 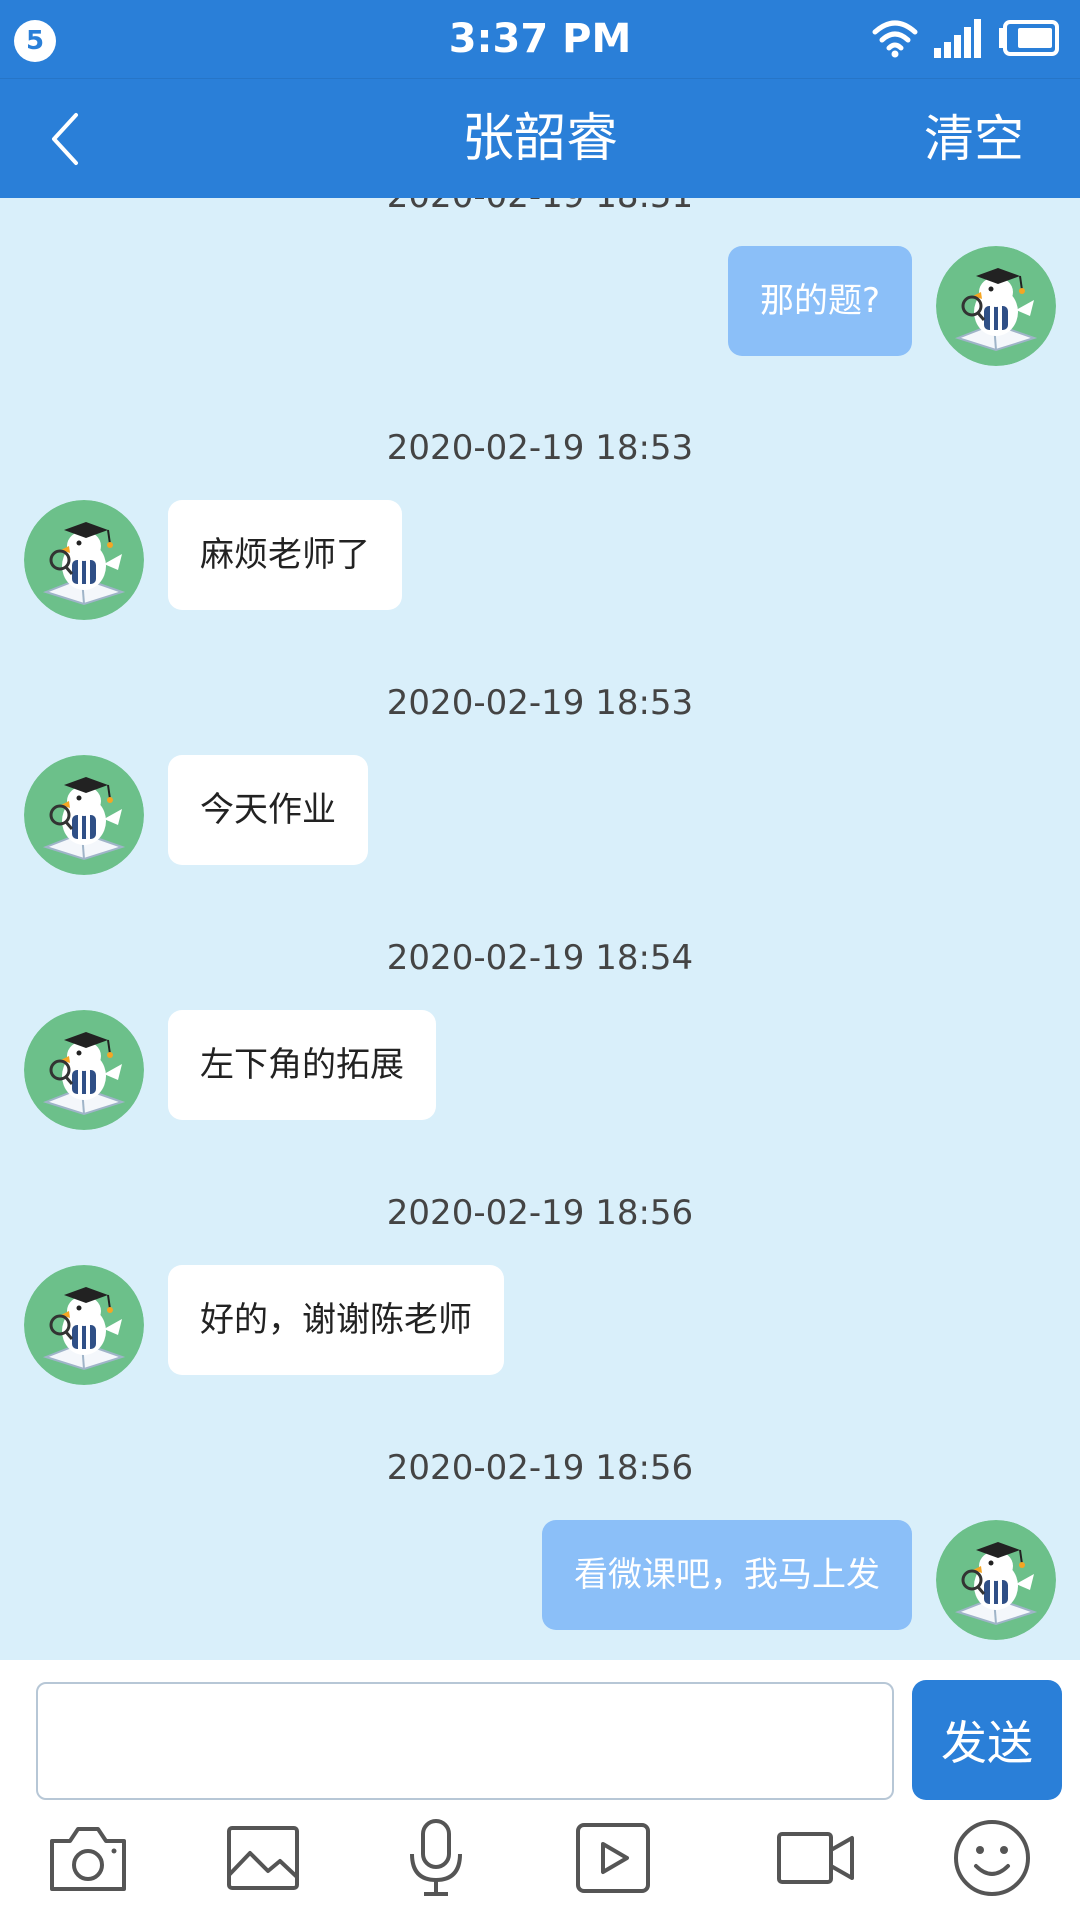 I want to click on send-button: 发送, so click(x=987, y=1740).